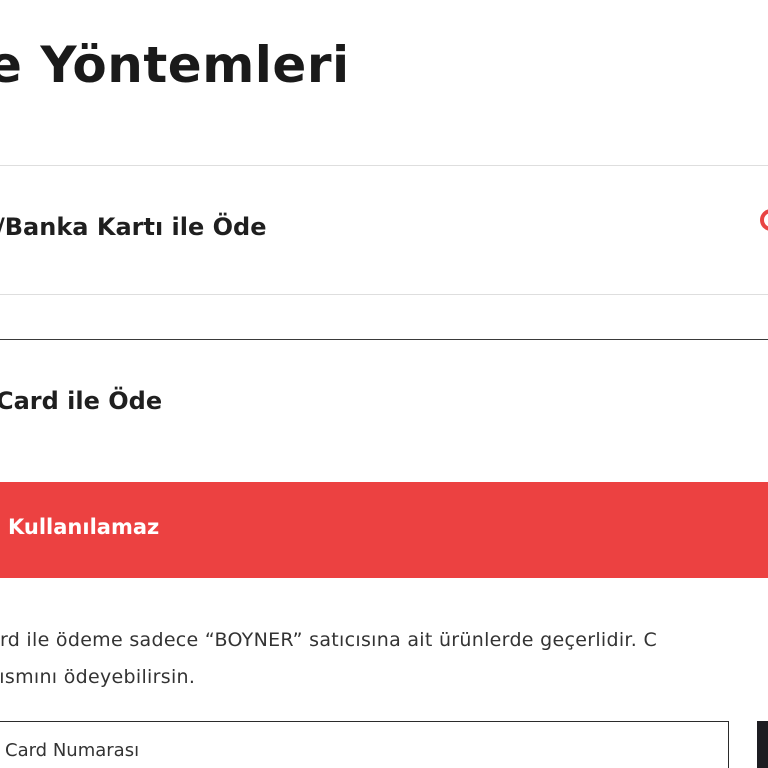 The height and width of the screenshot is (768, 768). Describe the element at coordinates (364, 744) in the screenshot. I see `card-number-input: Card Numarası` at that location.